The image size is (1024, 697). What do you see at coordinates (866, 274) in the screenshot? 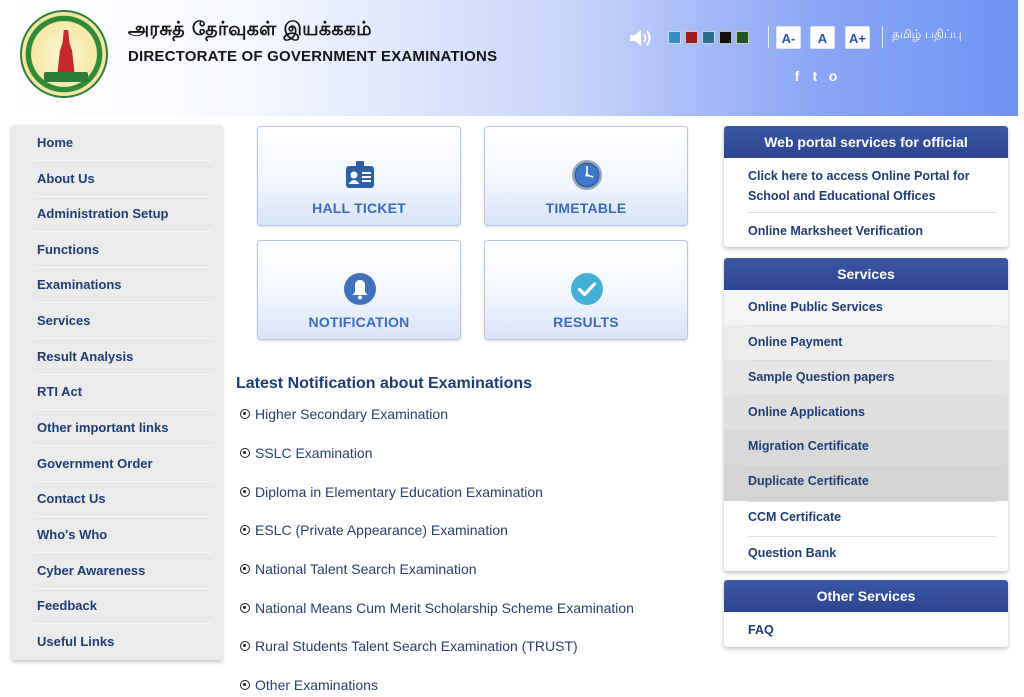
I see `services-heading: Services` at bounding box center [866, 274].